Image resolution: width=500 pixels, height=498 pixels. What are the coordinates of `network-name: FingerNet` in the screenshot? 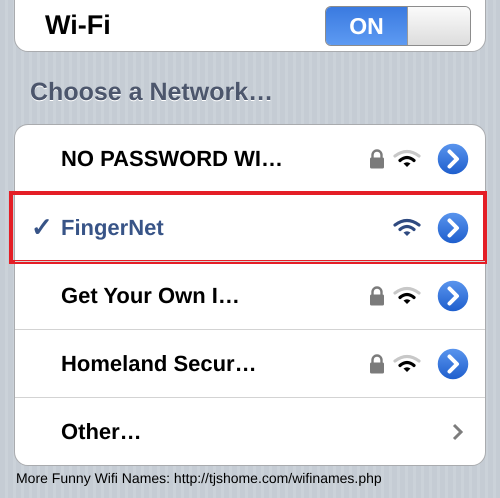 It's located at (113, 227).